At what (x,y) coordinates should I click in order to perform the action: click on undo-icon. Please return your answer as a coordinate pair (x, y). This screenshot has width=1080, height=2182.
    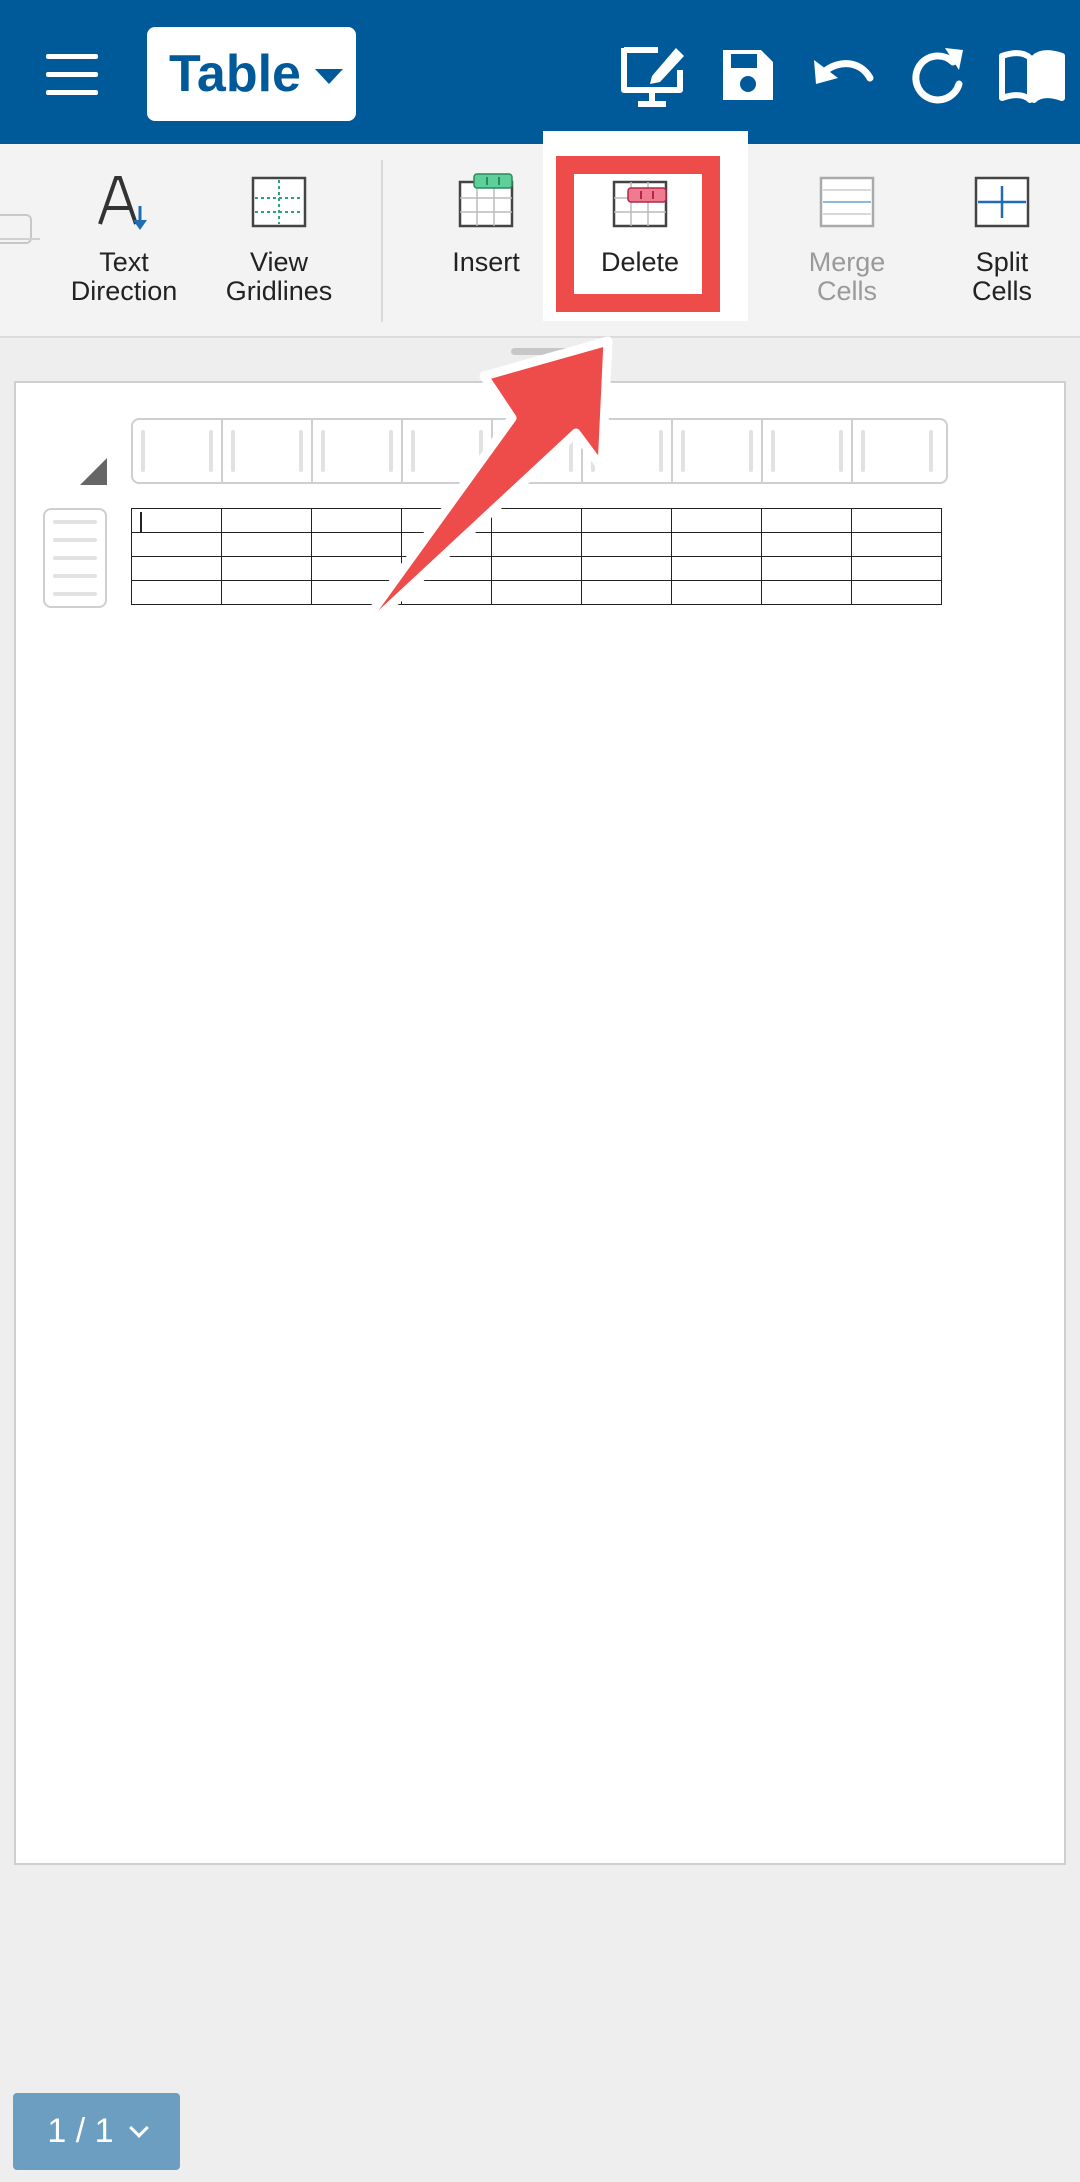
    Looking at the image, I should click on (844, 72).